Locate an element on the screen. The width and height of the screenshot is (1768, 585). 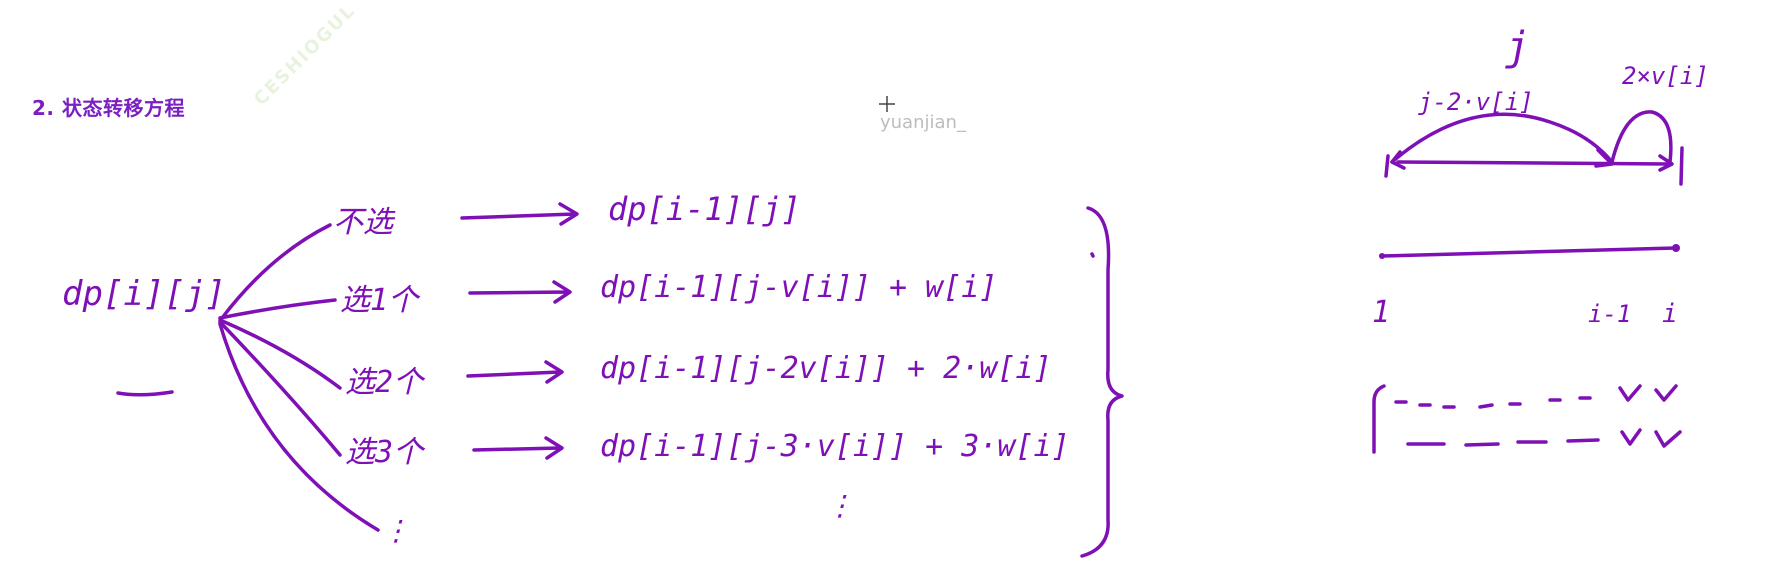
result-expr-2: dp[i-1][j-2v[i]] + 2·w[i] is located at coordinates (826, 368).